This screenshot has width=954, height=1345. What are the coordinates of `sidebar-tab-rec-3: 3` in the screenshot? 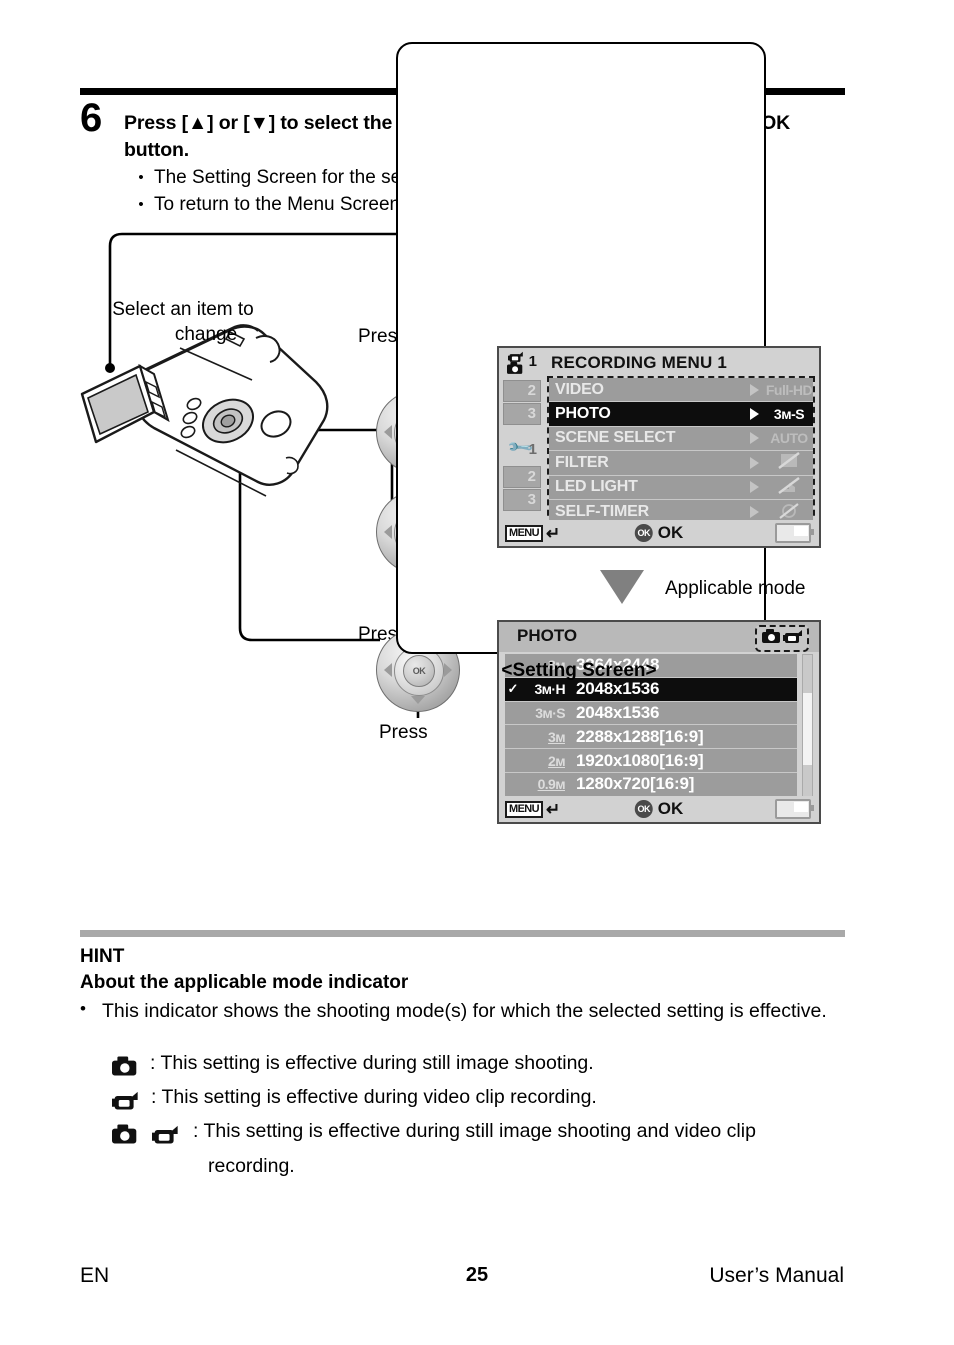 It's located at (522, 414).